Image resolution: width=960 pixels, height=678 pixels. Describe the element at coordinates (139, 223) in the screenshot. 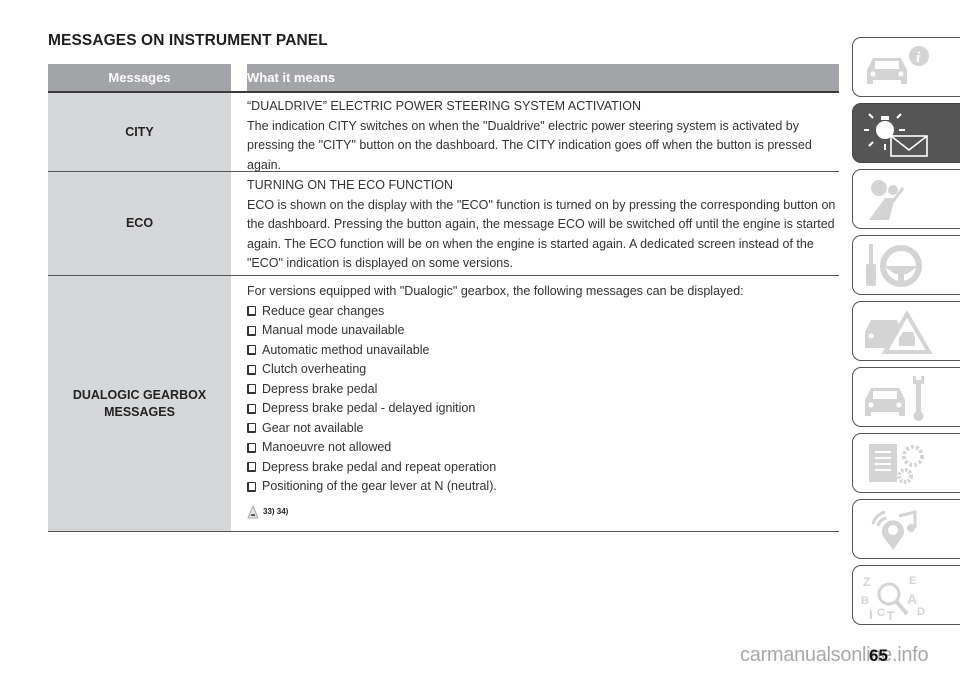

I see `message-cell: ECO` at that location.